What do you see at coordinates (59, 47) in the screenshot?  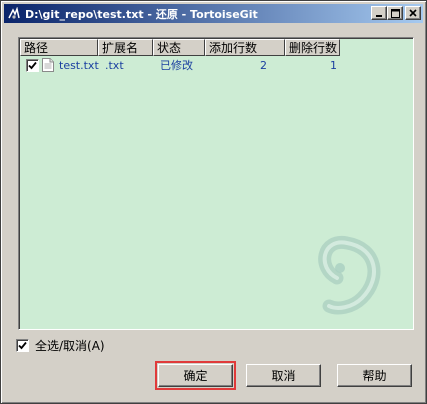 I see `column-header-path: 路径` at bounding box center [59, 47].